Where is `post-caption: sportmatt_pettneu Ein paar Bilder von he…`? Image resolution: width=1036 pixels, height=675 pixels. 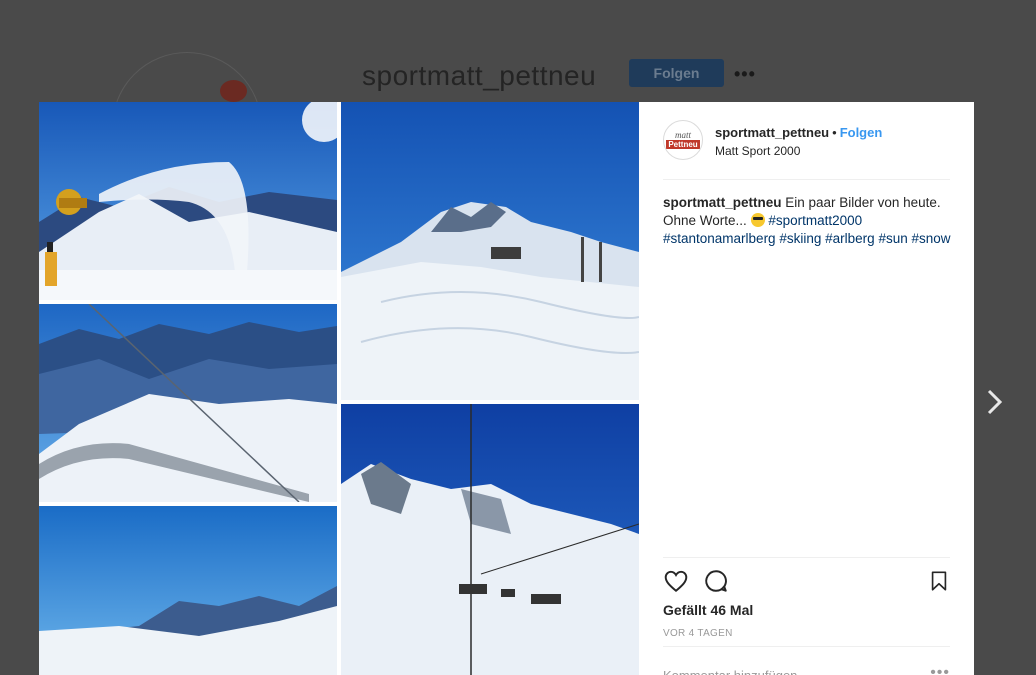 post-caption: sportmatt_pettneu Ein paar Bilder von he… is located at coordinates (808, 221).